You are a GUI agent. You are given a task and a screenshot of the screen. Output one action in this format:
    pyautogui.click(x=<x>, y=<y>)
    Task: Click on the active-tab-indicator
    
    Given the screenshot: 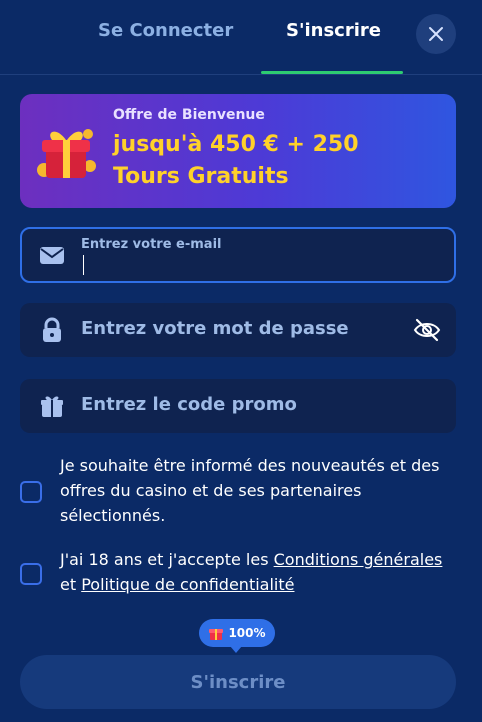 What is the action you would take?
    pyautogui.click(x=332, y=72)
    